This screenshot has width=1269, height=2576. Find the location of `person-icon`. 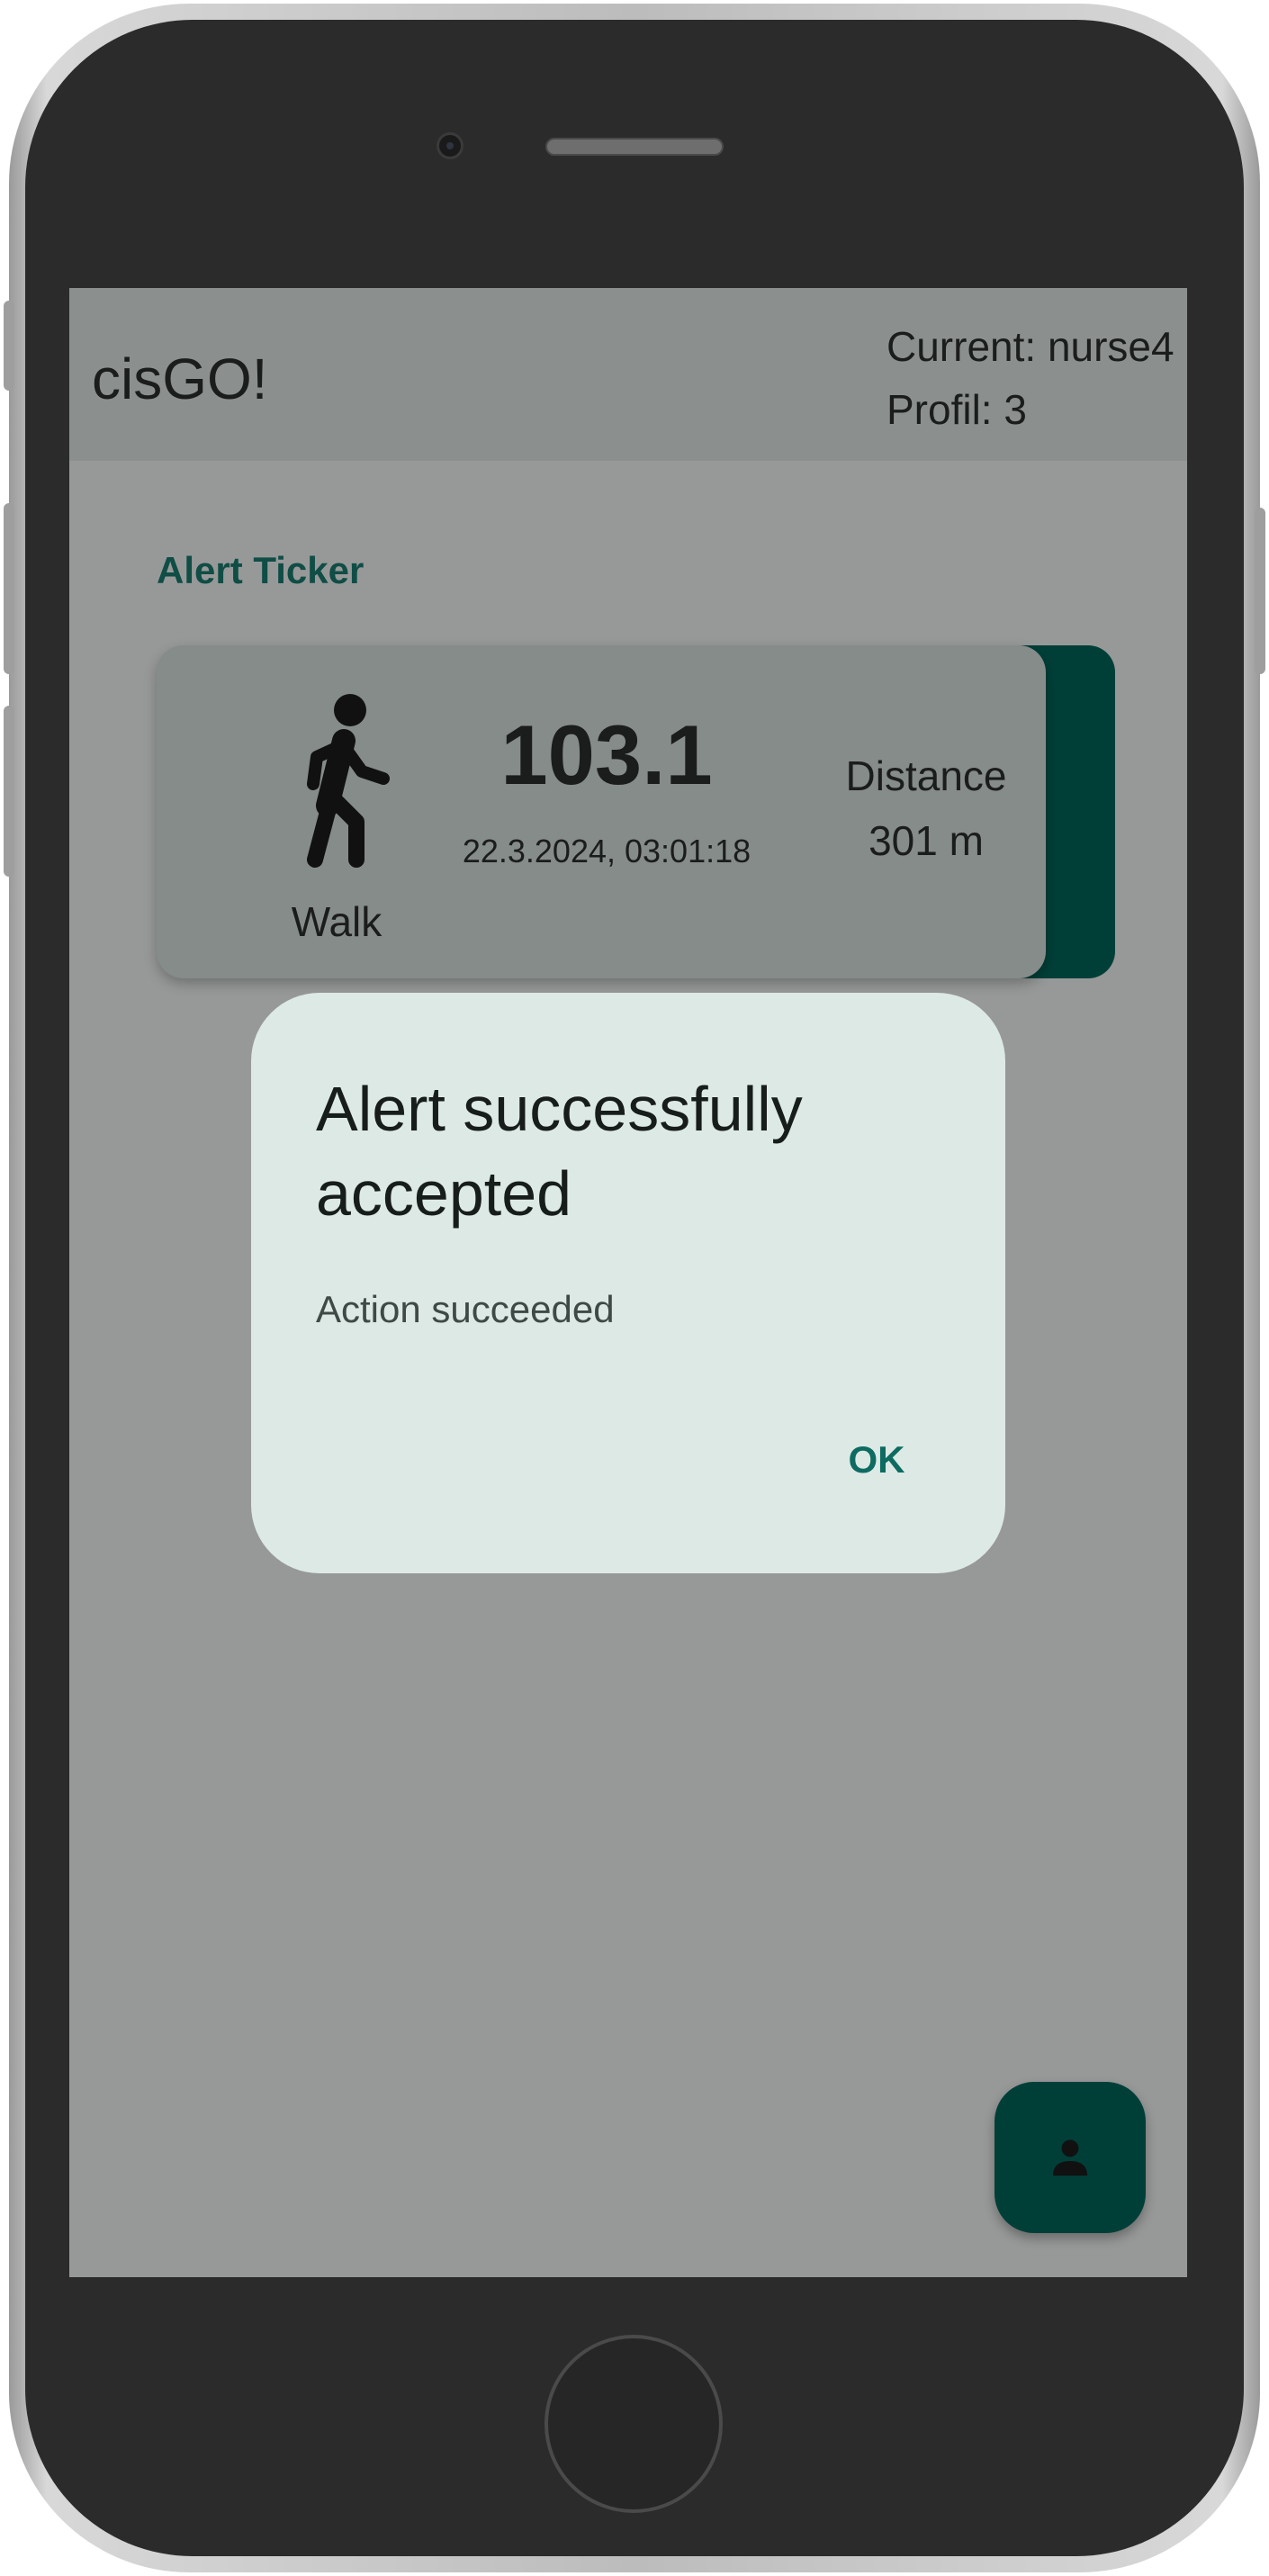

person-icon is located at coordinates (1070, 2157).